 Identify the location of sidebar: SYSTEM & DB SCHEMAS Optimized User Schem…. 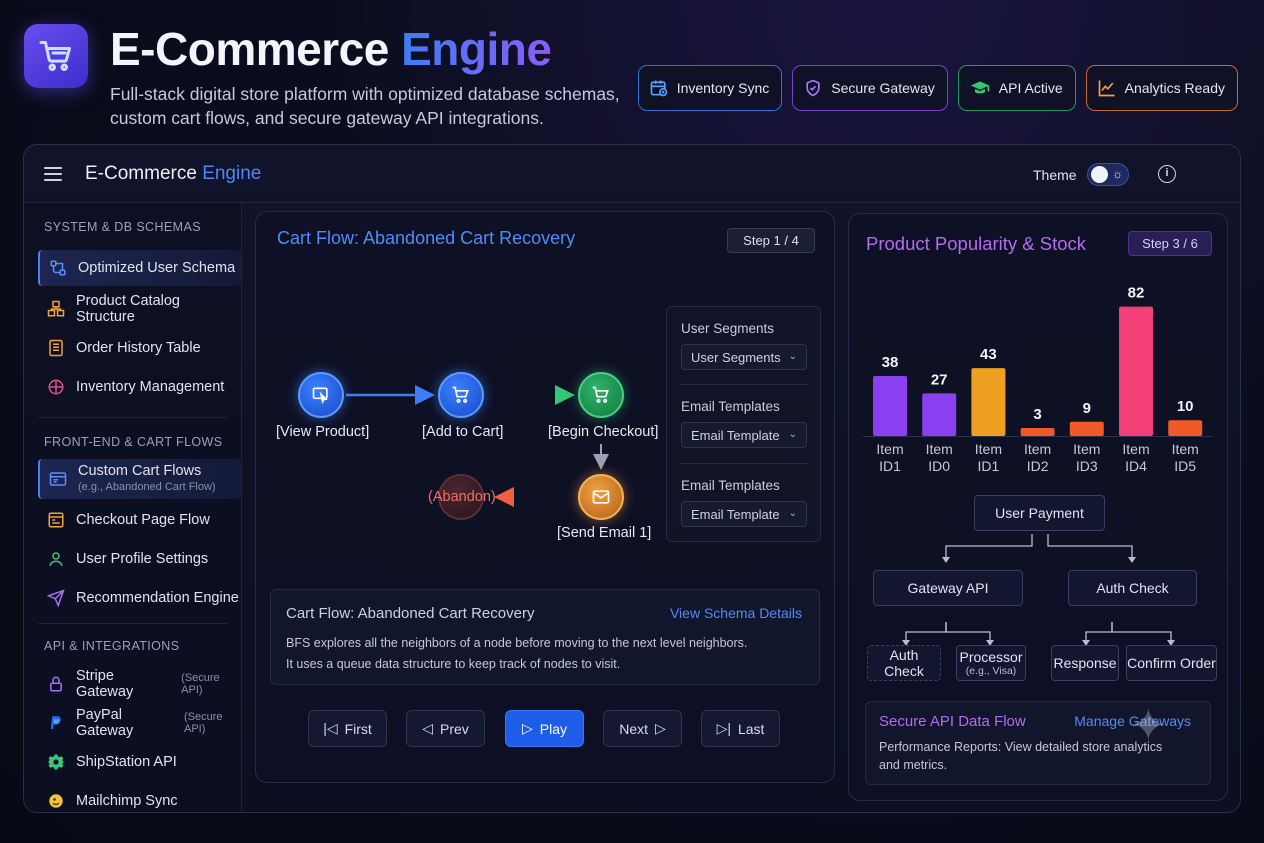
(133, 507).